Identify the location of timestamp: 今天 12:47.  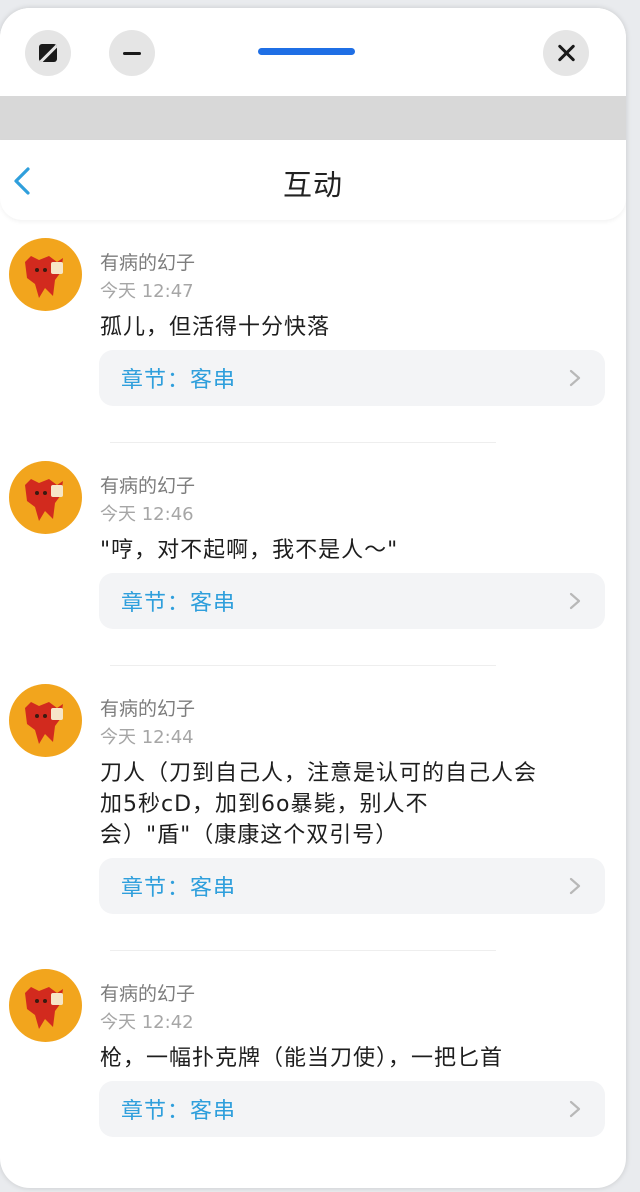
(147, 291).